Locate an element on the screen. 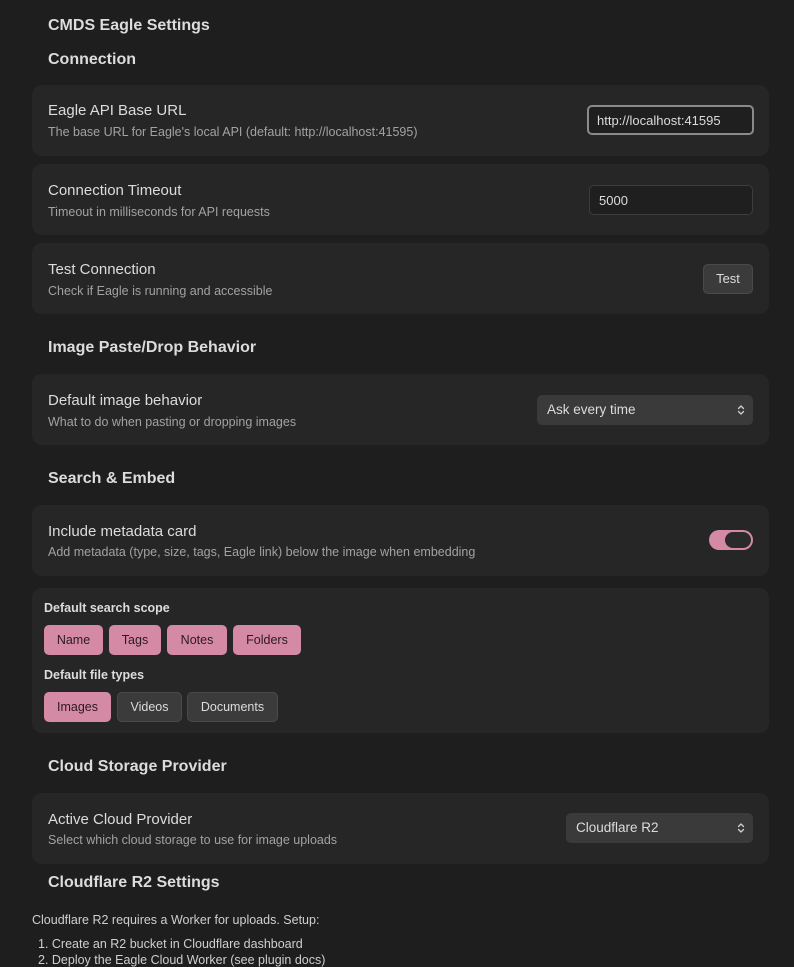  scope-chip-tags: Tags is located at coordinates (135, 640).